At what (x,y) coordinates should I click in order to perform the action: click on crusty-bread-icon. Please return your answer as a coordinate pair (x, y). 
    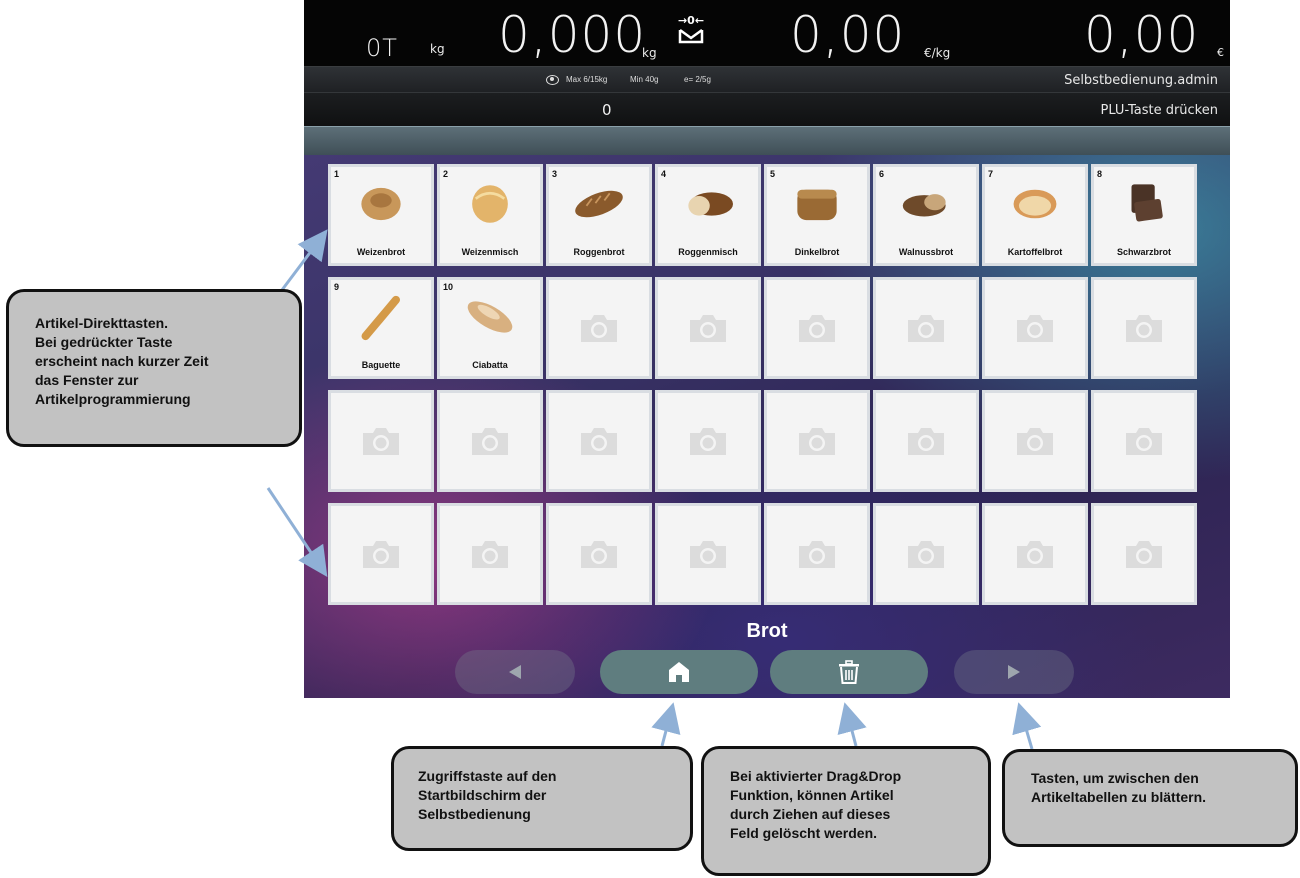
    Looking at the image, I should click on (490, 204).